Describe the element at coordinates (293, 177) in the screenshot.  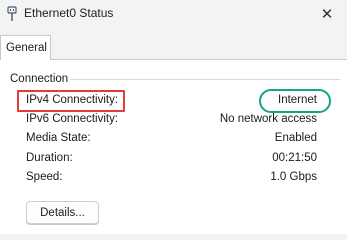
I see `speed-value: 1.0 Gbps` at that location.